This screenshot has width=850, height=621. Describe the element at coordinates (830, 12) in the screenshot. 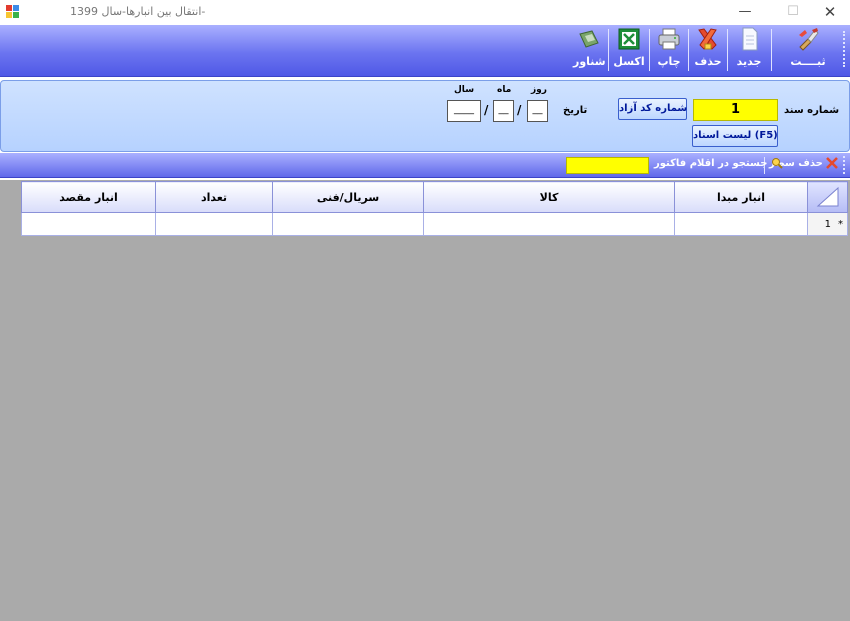

I see `close-button: ✕` at that location.